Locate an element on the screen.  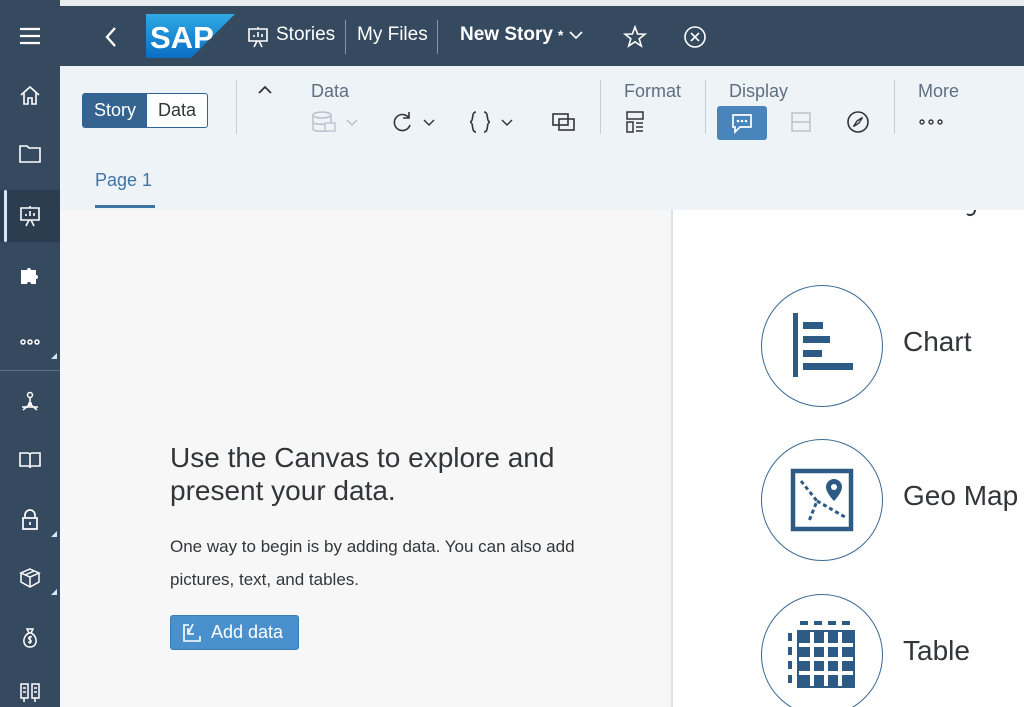
import-icon is located at coordinates (192, 632).